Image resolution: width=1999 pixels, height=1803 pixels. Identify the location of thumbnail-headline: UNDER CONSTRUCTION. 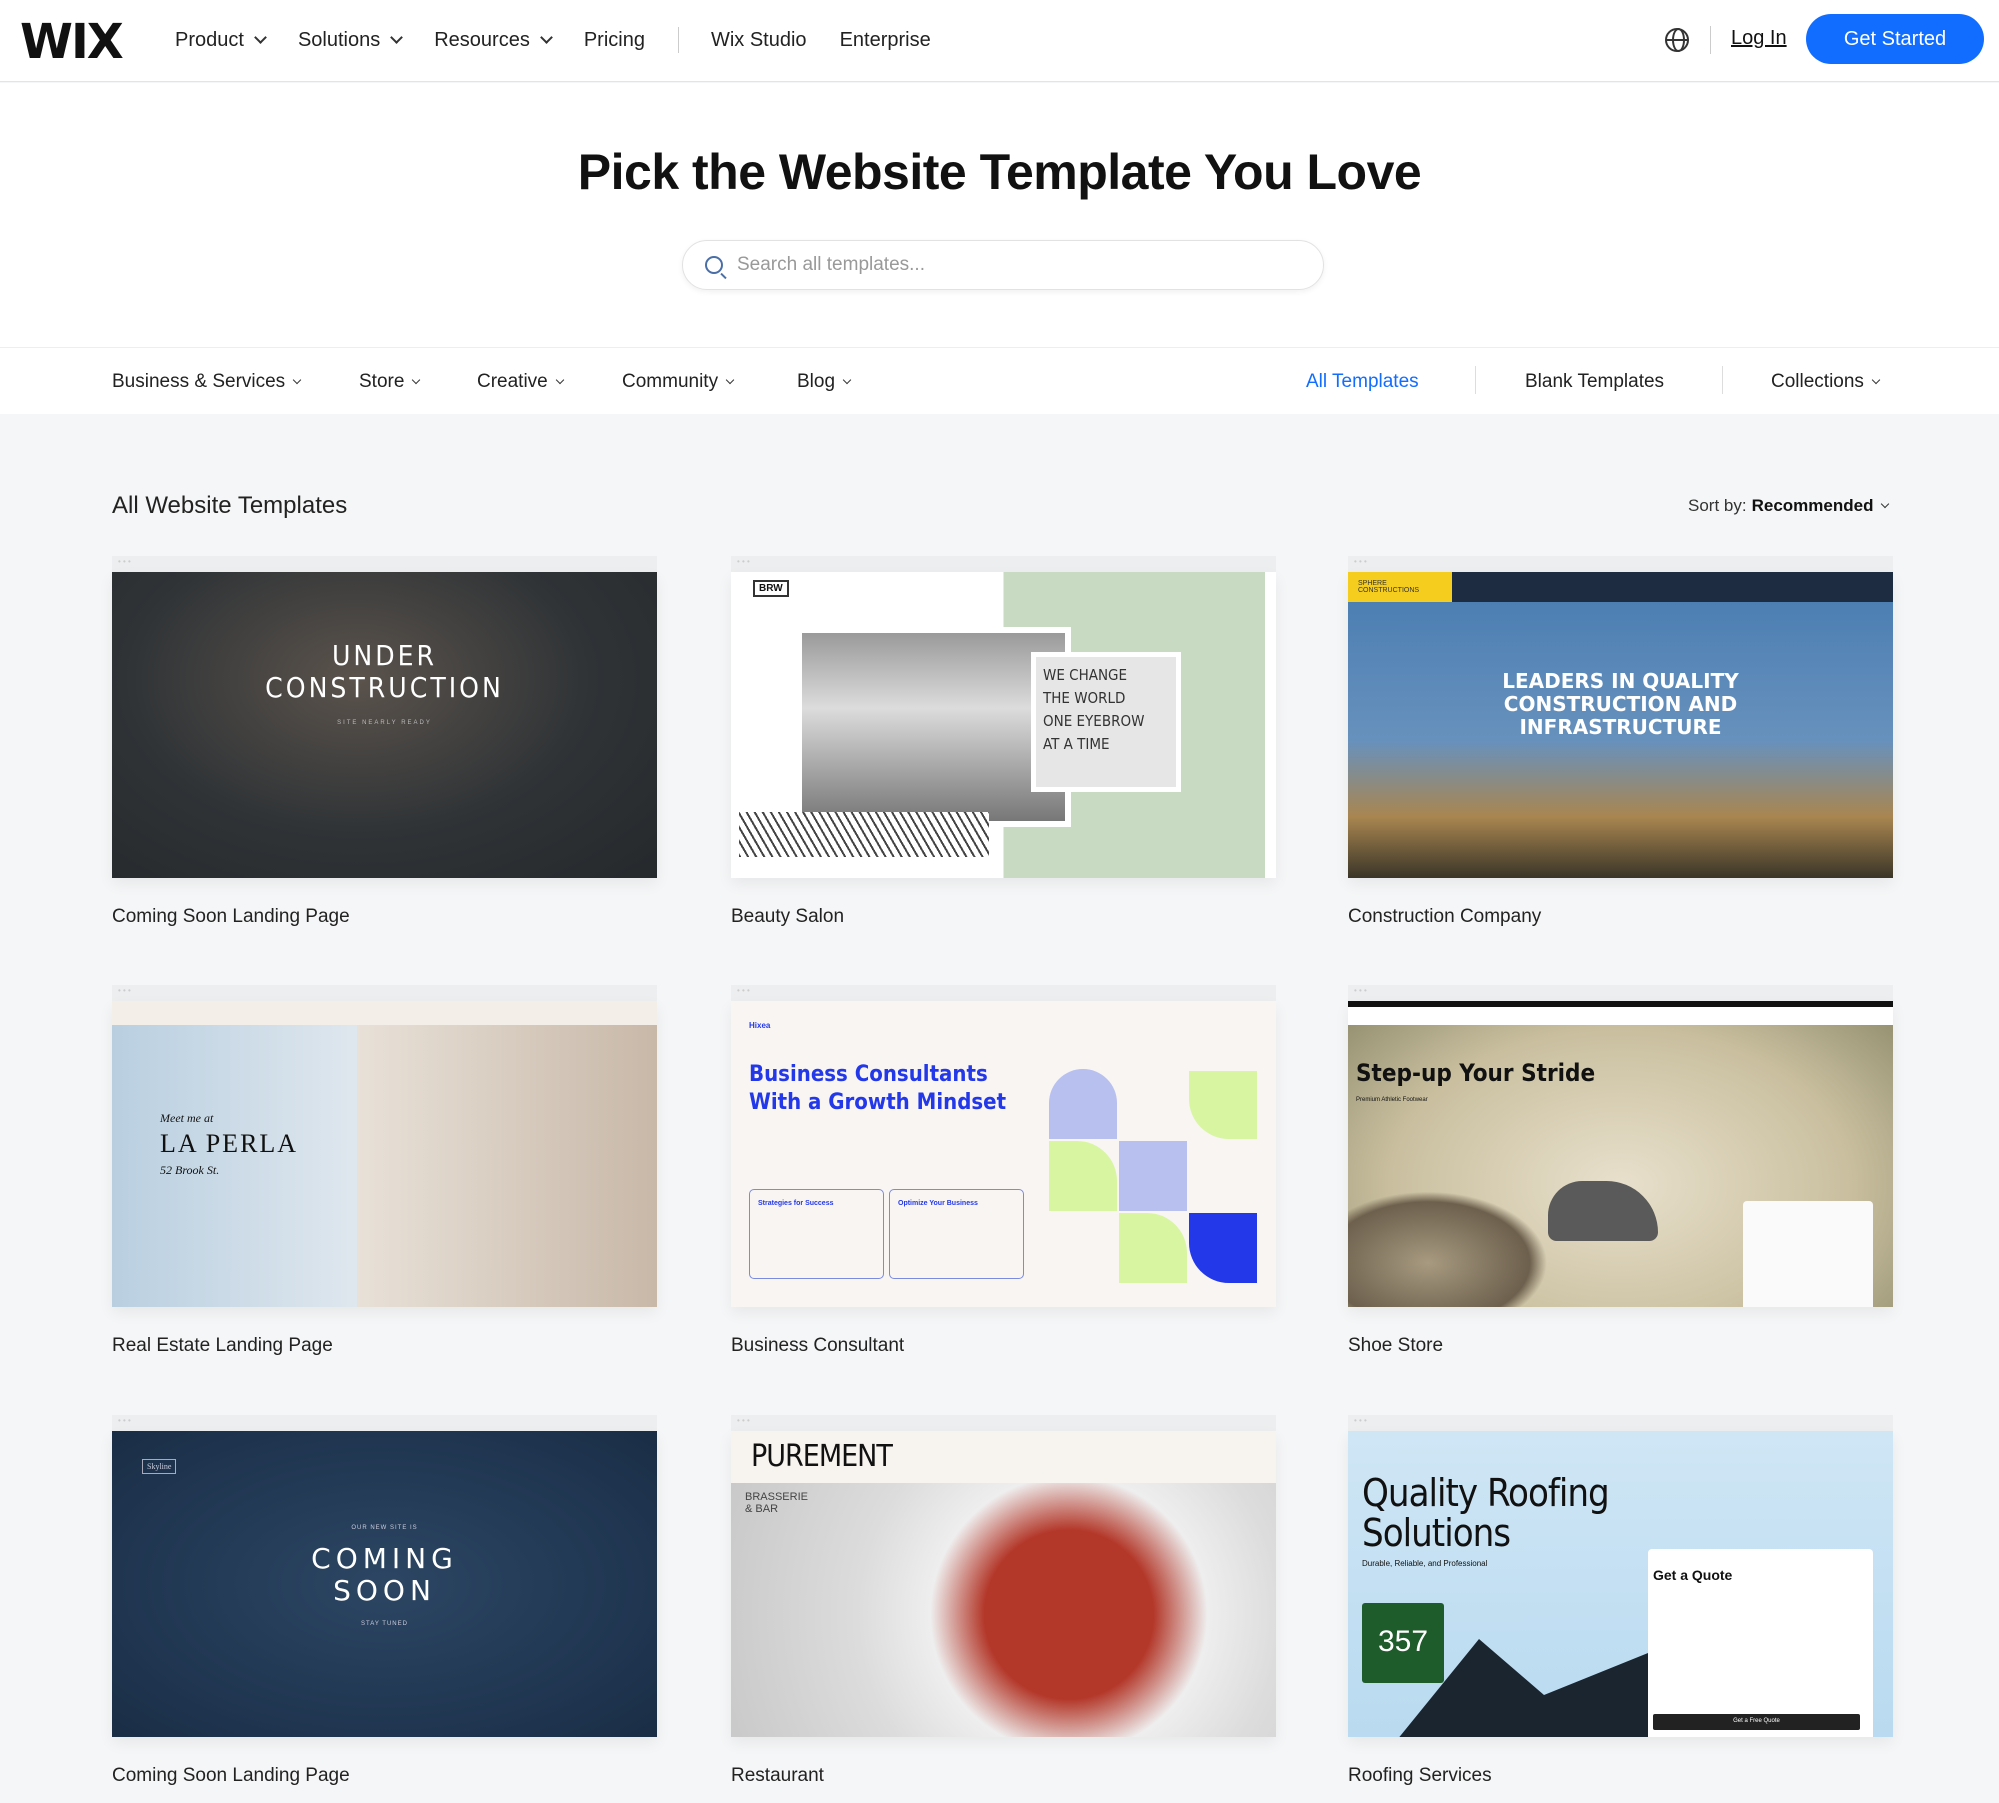
(384, 671).